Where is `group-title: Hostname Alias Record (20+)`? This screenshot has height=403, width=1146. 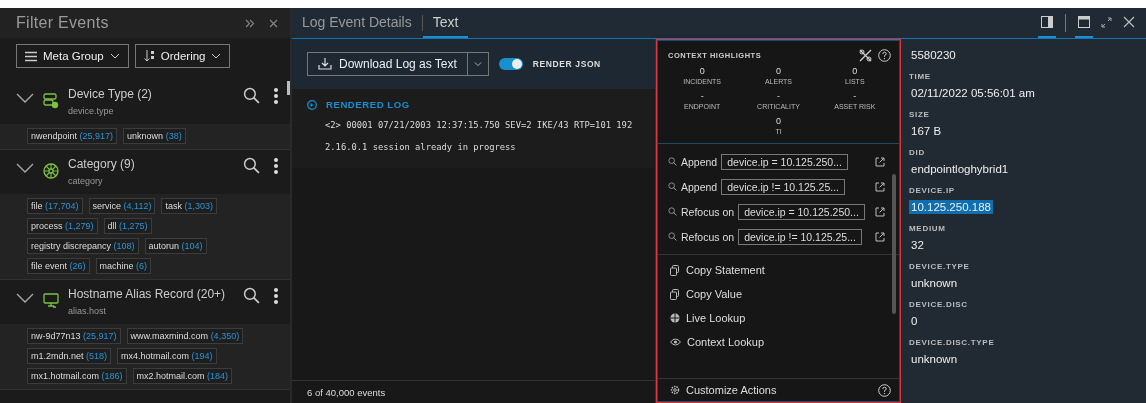
group-title: Hostname Alias Record (20+) is located at coordinates (147, 294).